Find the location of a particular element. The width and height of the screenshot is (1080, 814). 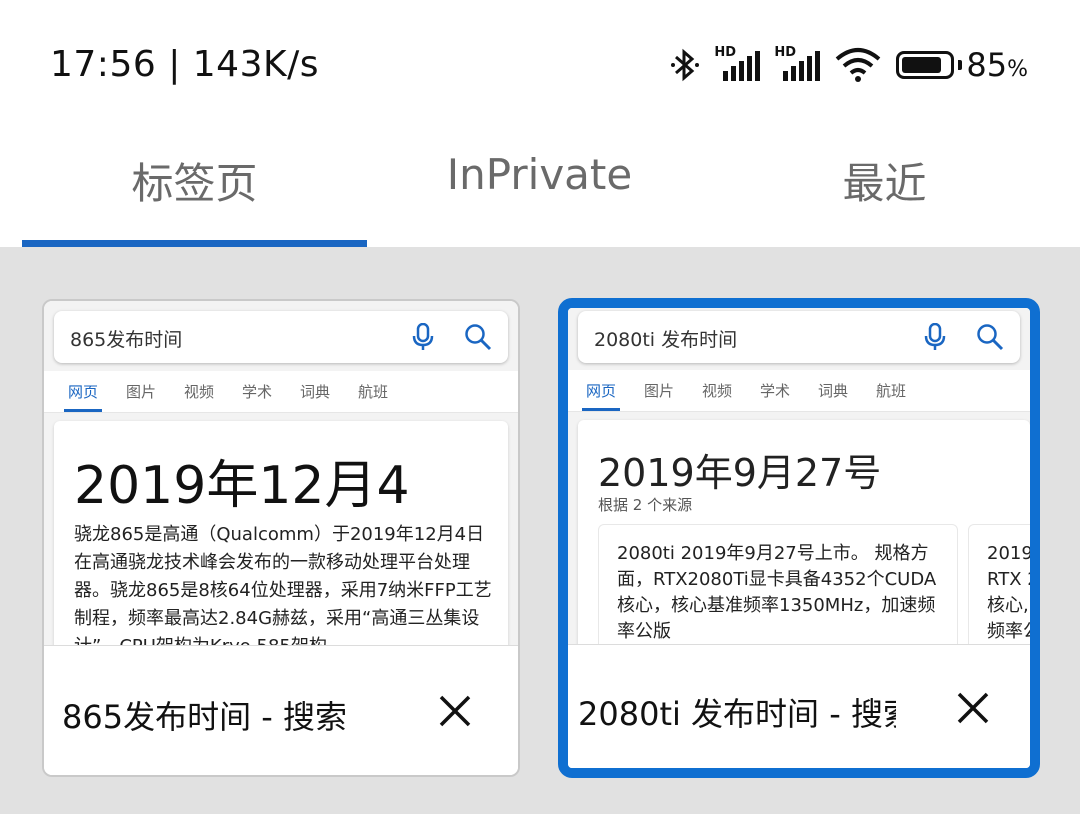

preview-search-query: 865发布时间 is located at coordinates (126, 340).